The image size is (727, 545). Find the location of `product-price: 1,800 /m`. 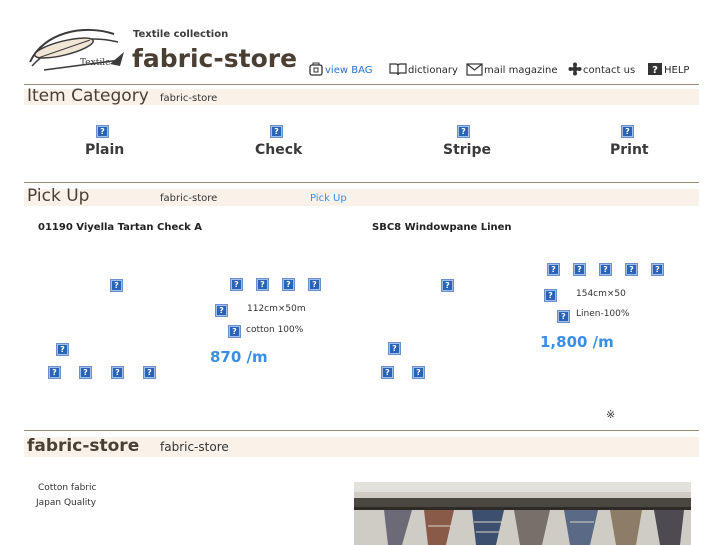

product-price: 1,800 /m is located at coordinates (577, 342).